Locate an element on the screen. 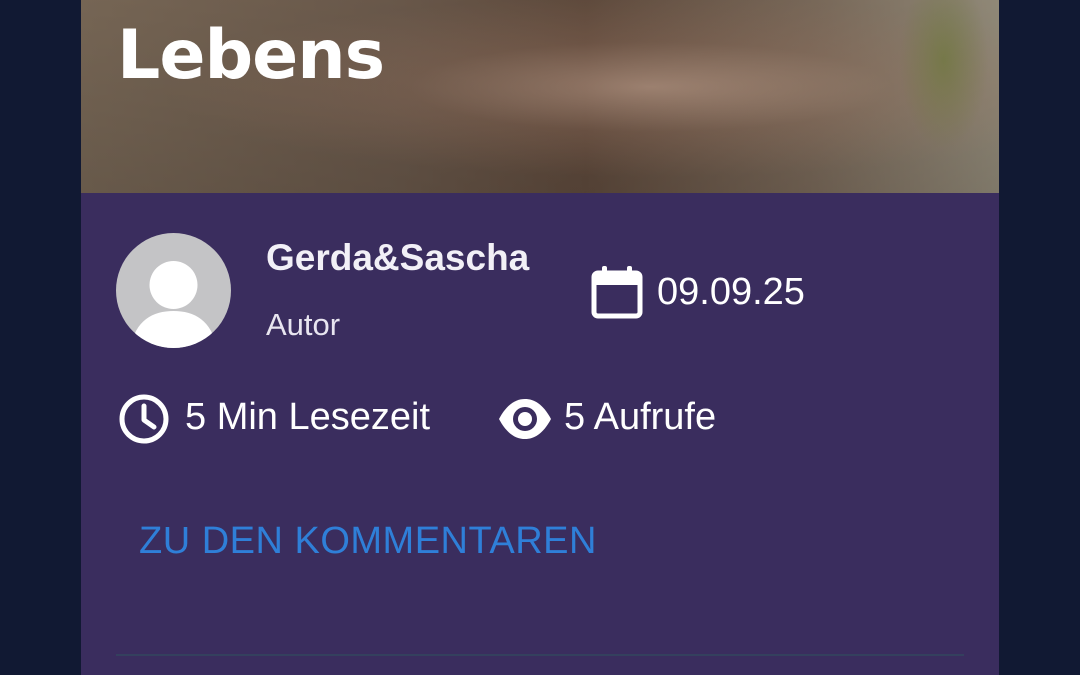 The width and height of the screenshot is (1080, 675). author-block: Gerda&Sascha Autor 09.09.25 is located at coordinates (541, 291).